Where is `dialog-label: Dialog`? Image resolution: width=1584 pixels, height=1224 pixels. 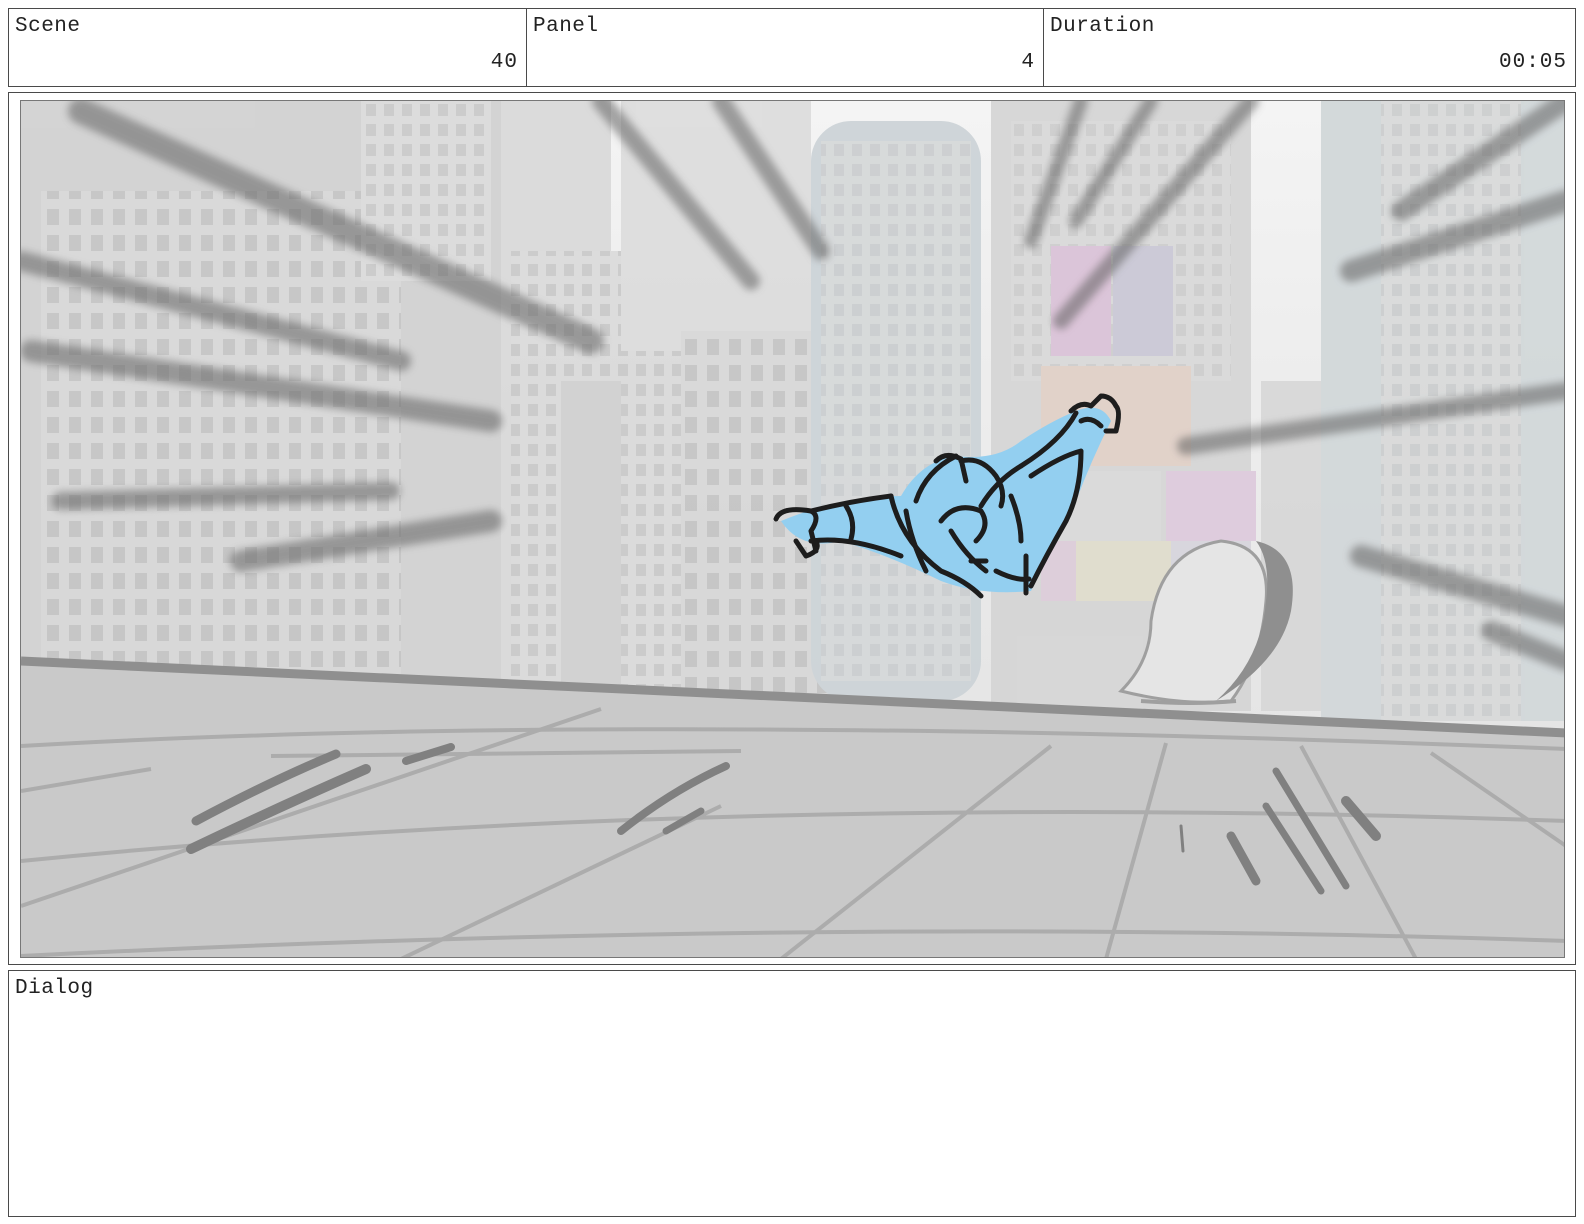
dialog-label: Dialog is located at coordinates (54, 988).